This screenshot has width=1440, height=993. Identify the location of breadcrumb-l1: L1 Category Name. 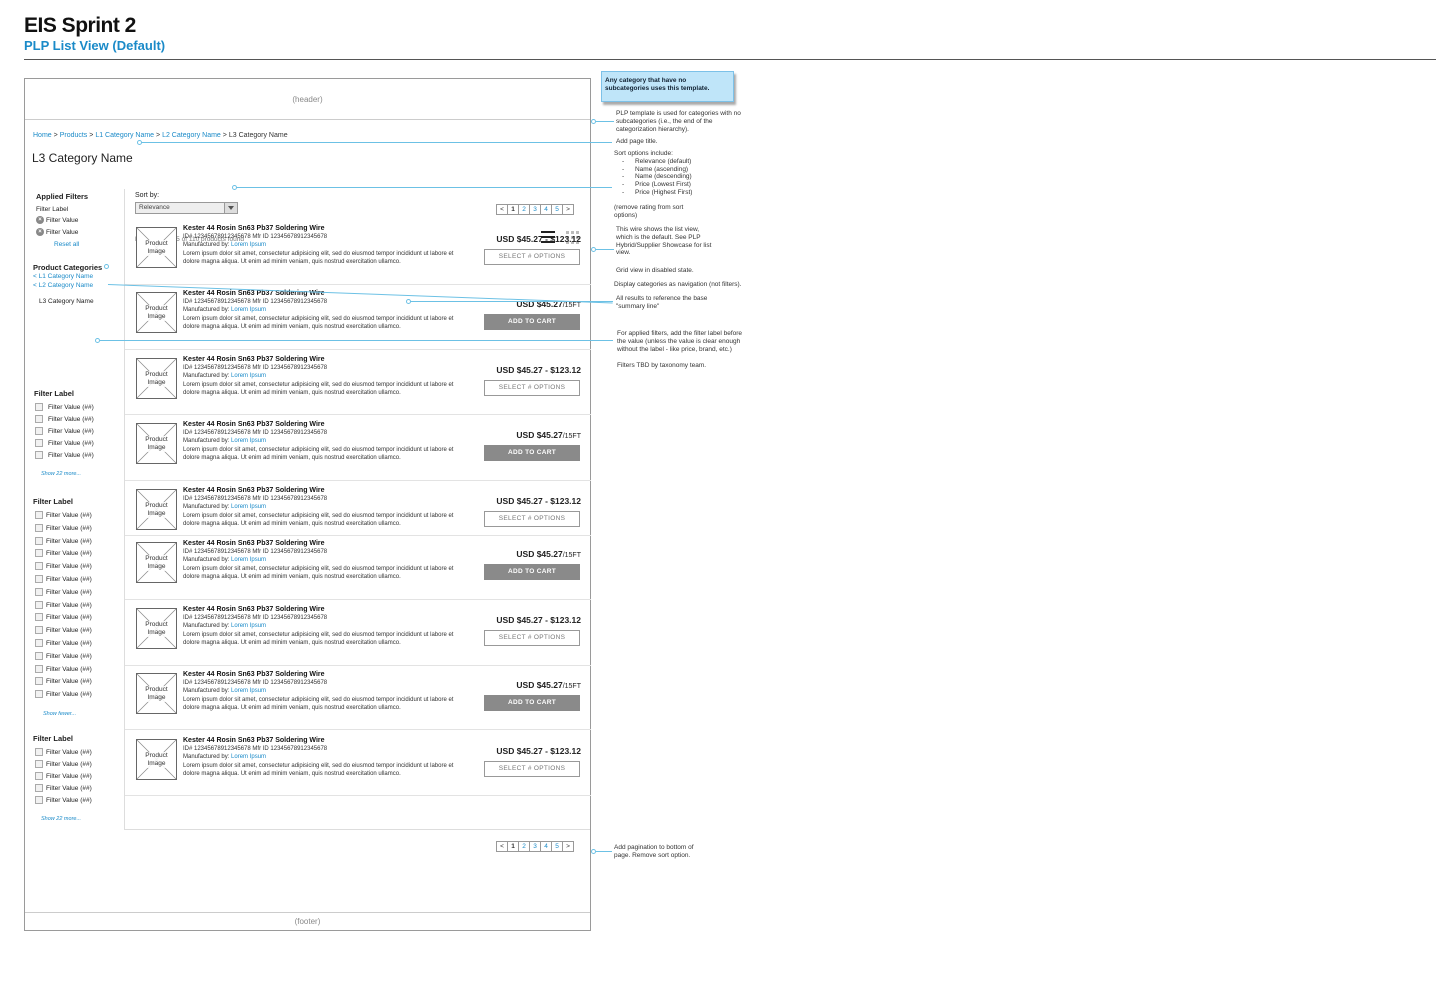
(124, 135).